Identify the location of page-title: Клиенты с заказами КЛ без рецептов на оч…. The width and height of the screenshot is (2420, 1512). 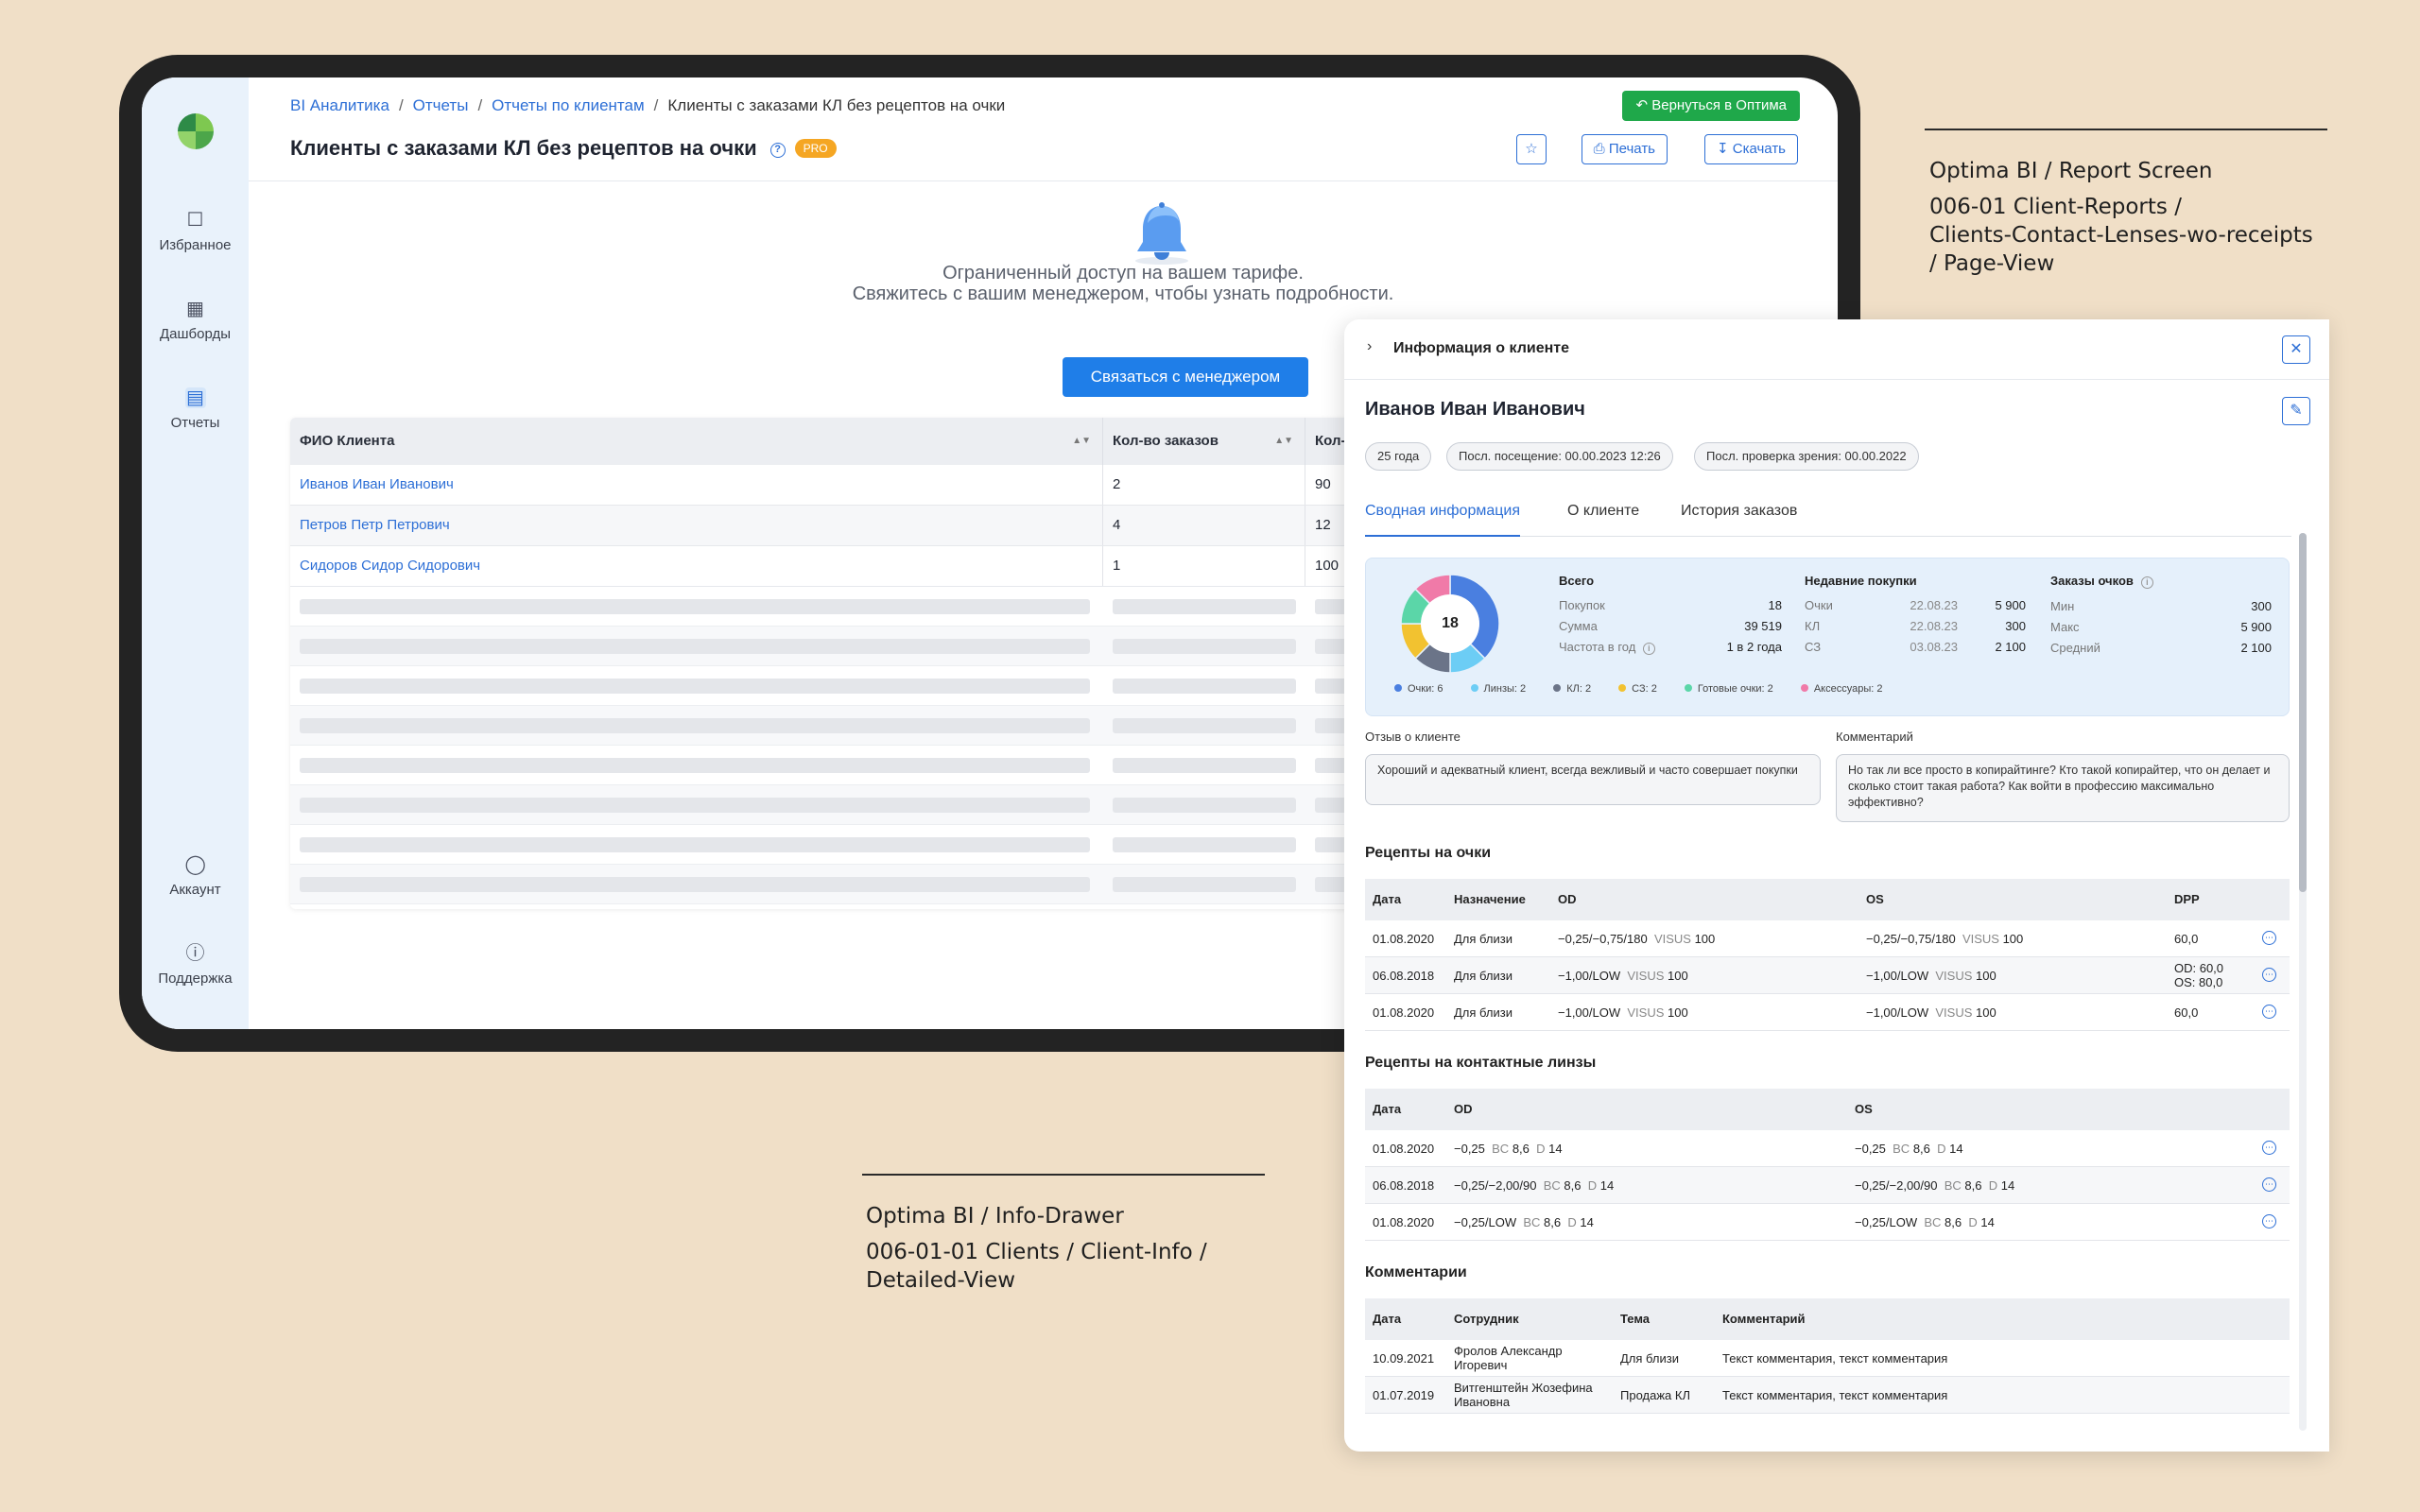
(523, 148).